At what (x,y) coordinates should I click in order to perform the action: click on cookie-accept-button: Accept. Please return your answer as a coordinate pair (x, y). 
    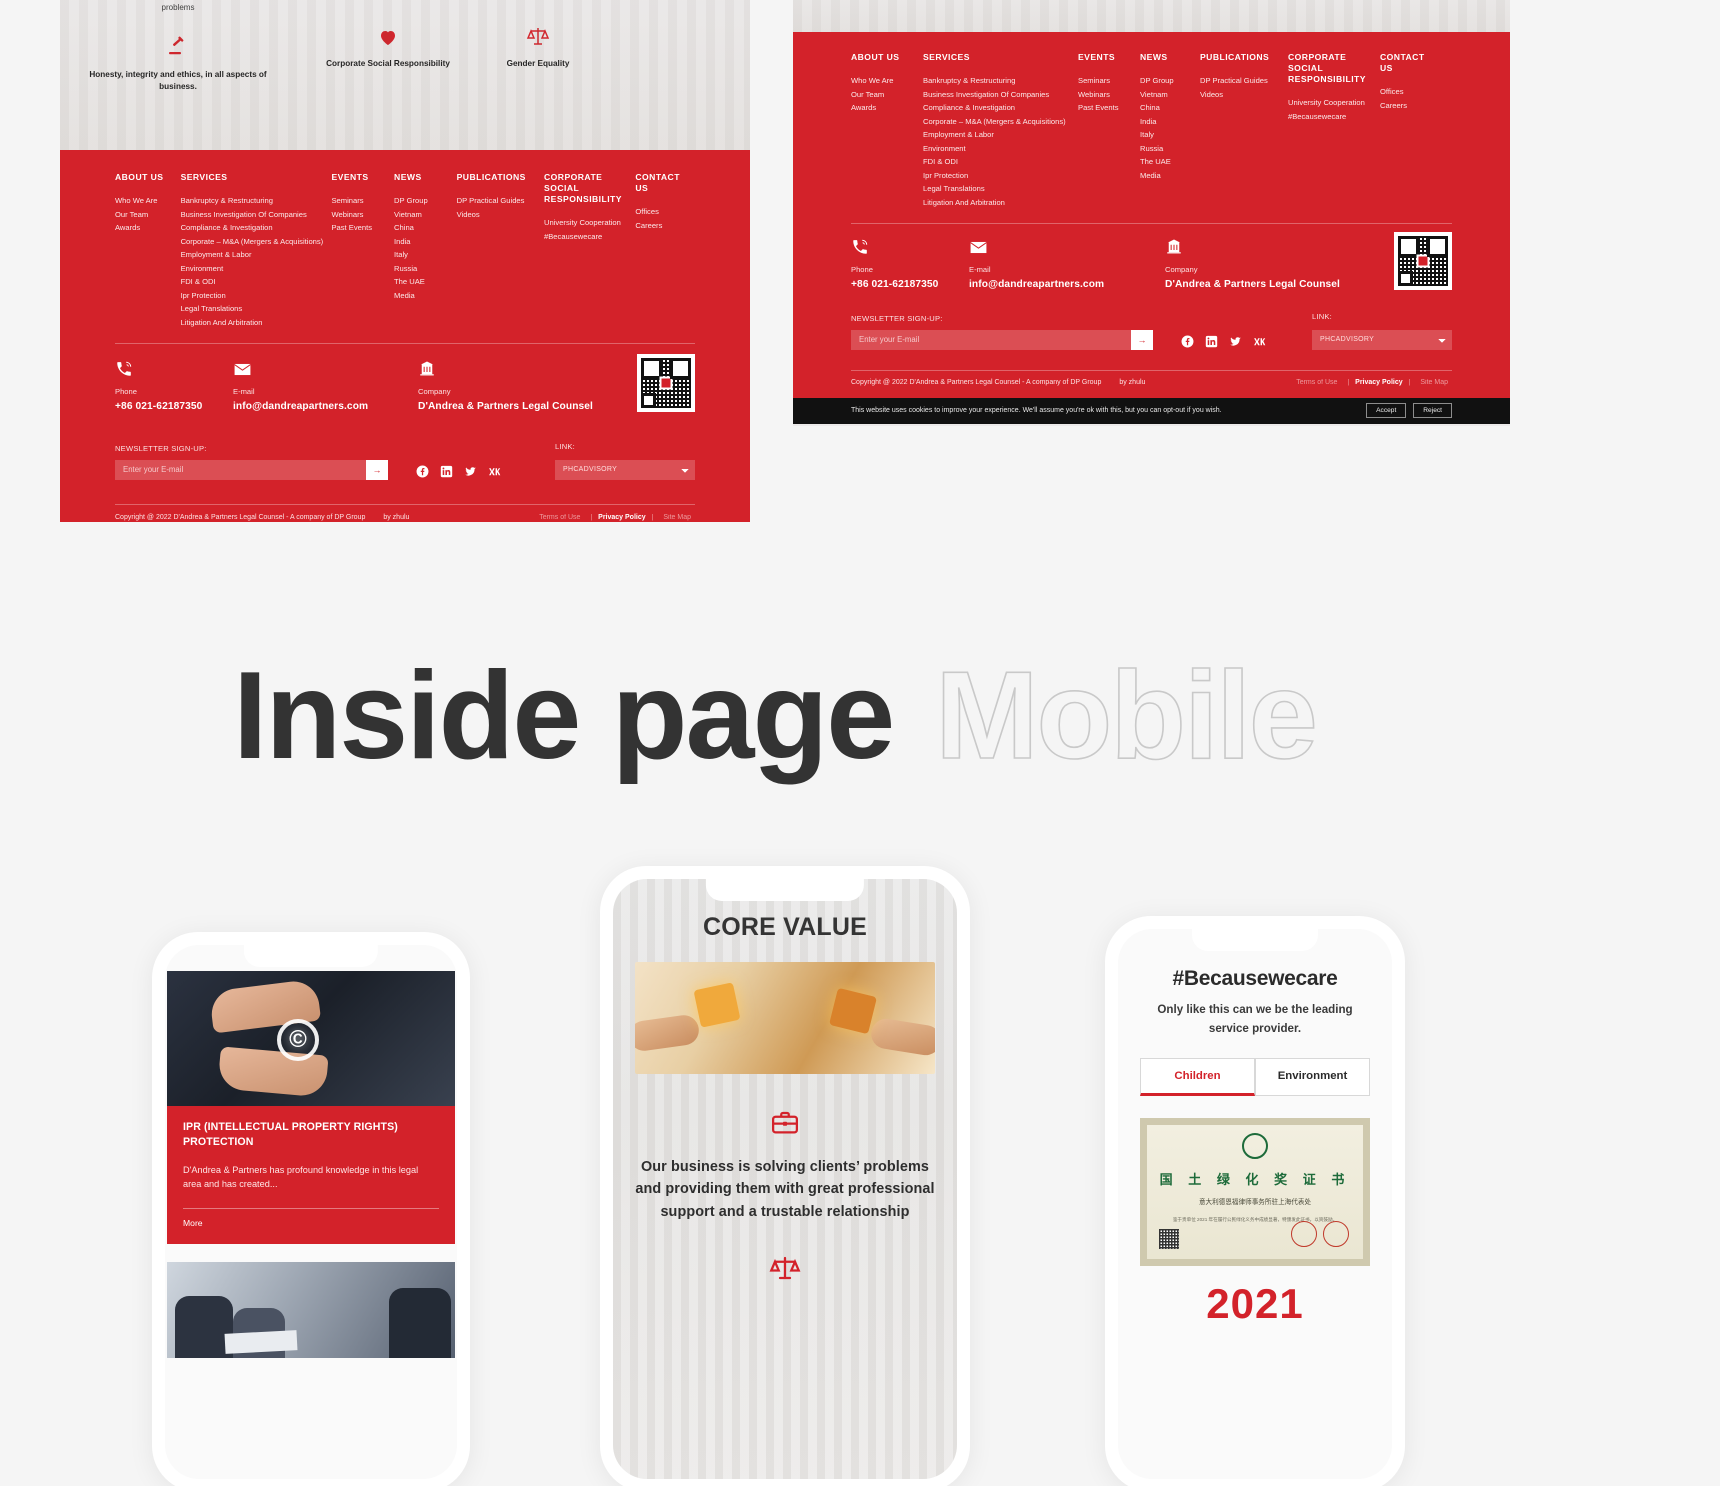
    Looking at the image, I should click on (1386, 411).